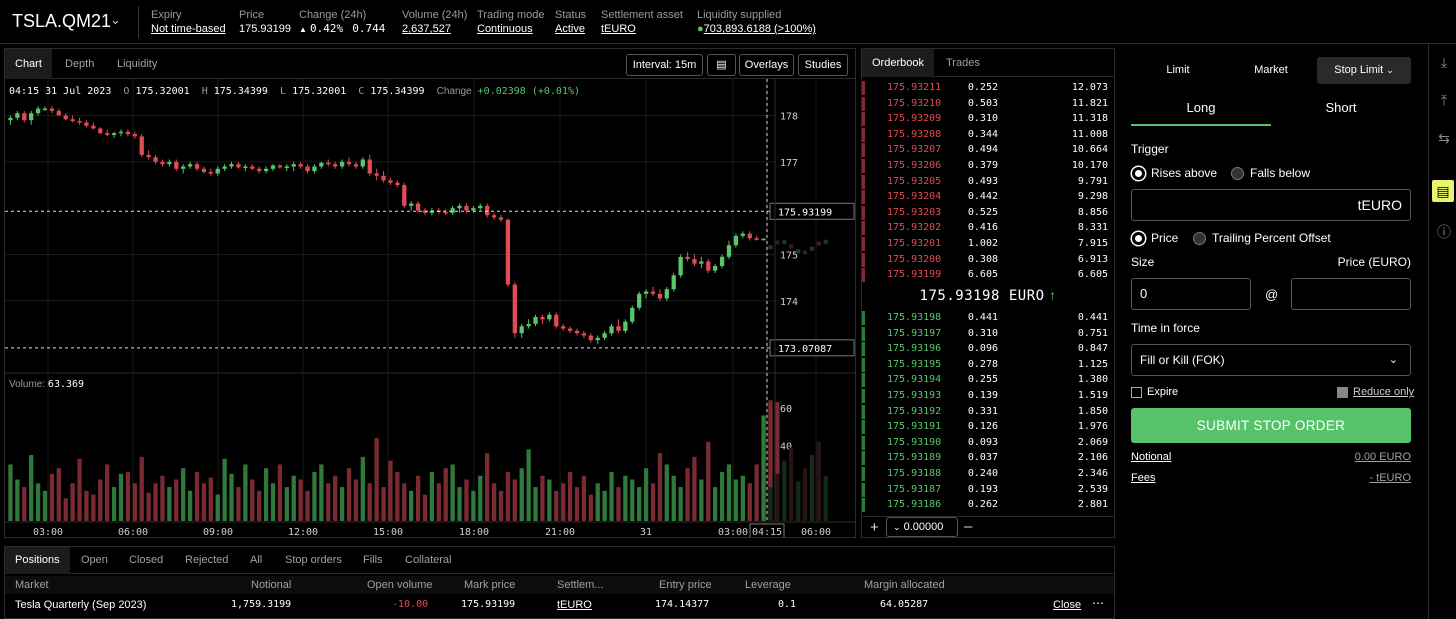  I want to click on submit-stop-order-button: SUBMIT STOP ORDER, so click(1271, 425).